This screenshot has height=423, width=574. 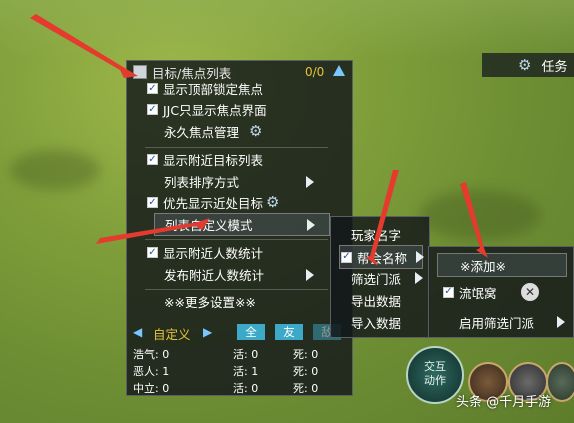 I want to click on submenu-item-player-name: 玩家名字, so click(x=381, y=234).